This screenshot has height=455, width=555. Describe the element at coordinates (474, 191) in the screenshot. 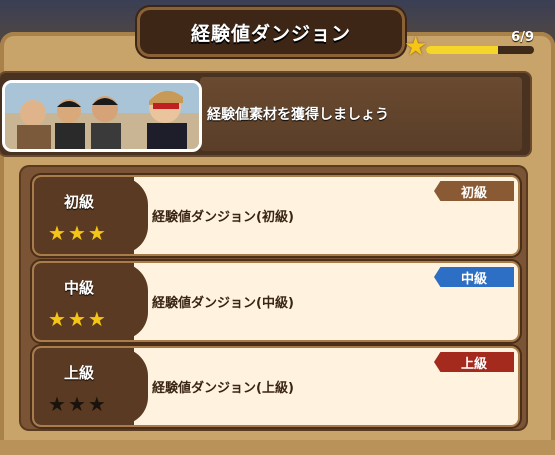

I see `difficulty-tag: 初級` at that location.